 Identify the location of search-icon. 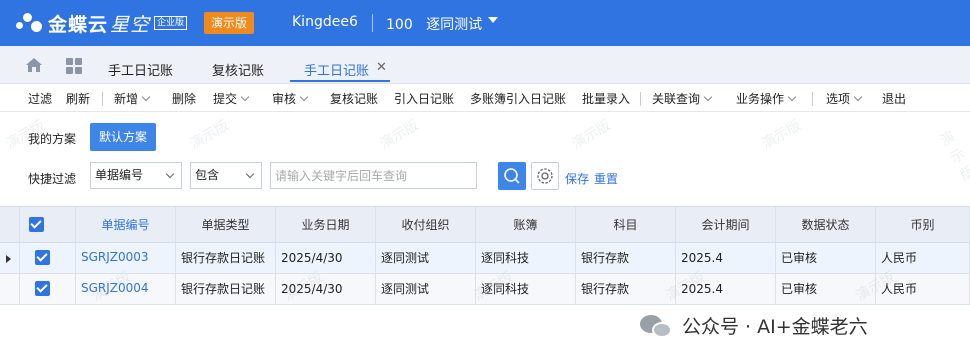
(512, 176).